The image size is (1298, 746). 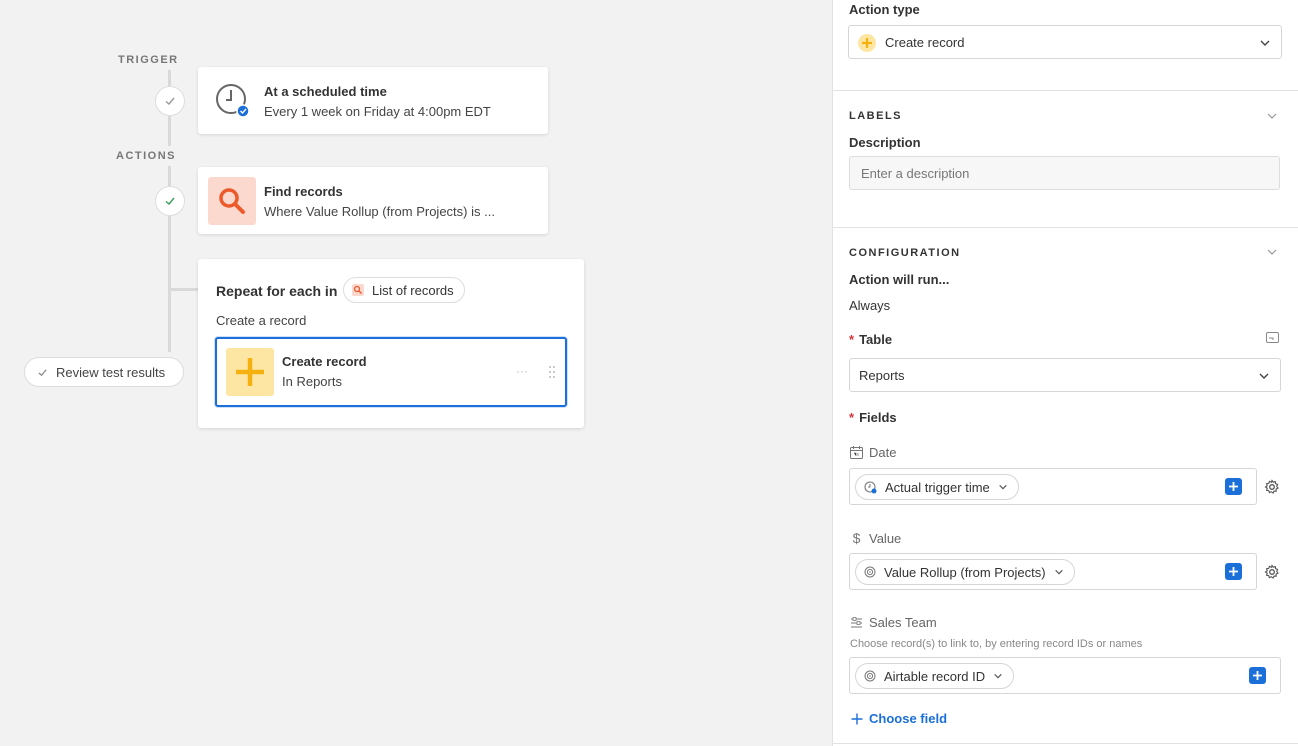 I want to click on value-field-input: Value Rollup (from Projects), so click(x=1053, y=571).